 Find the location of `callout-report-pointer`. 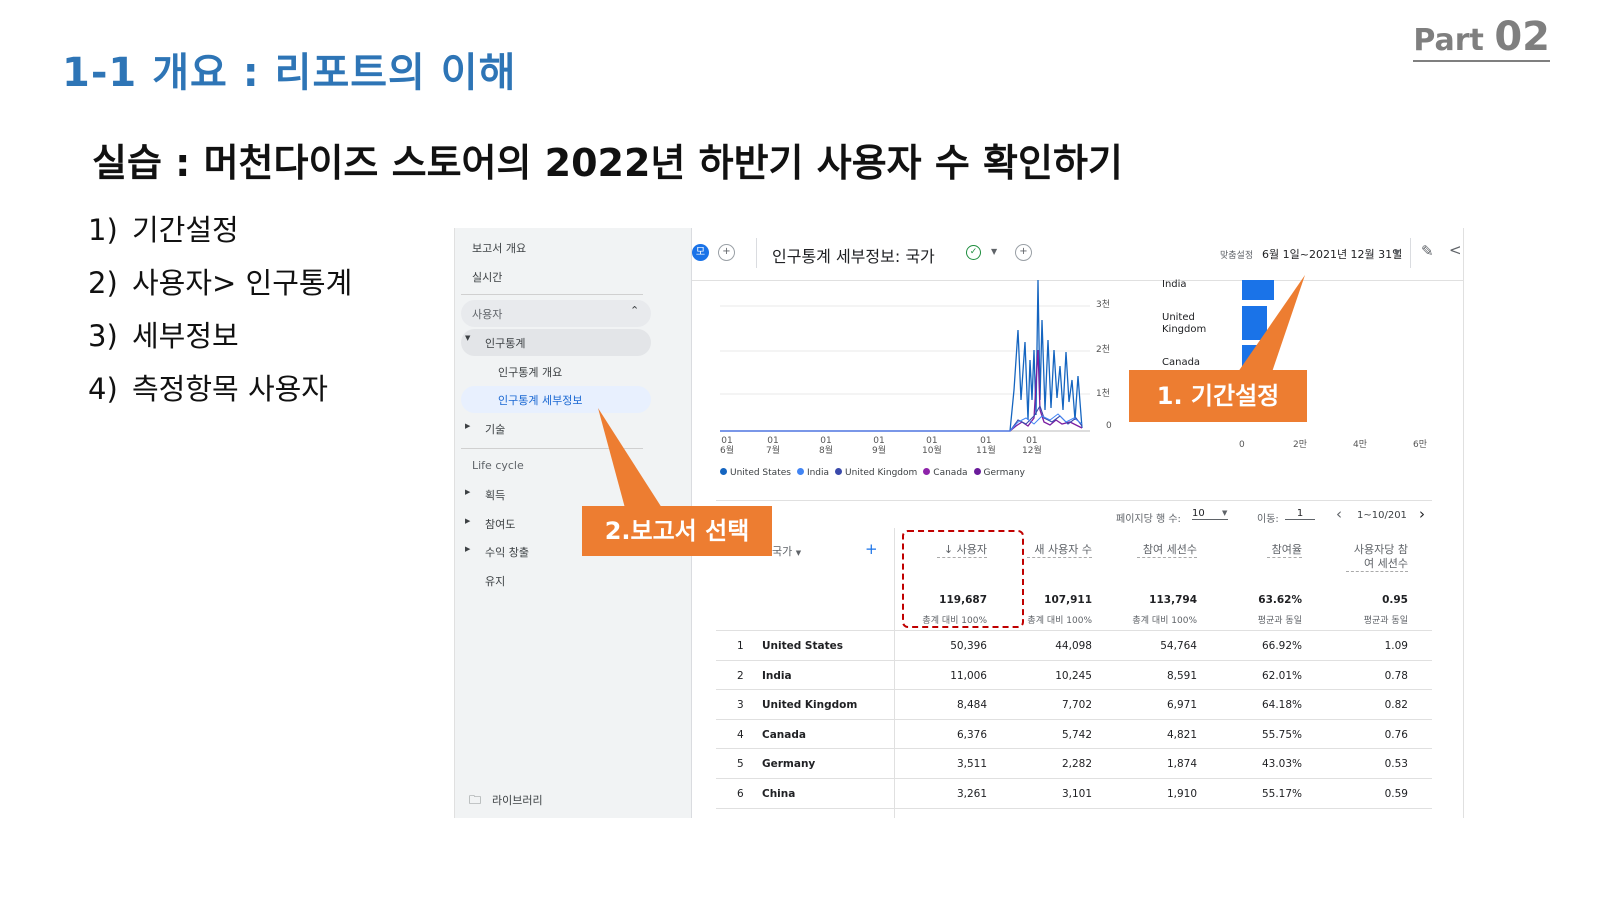

callout-report-pointer is located at coordinates (630, 458).